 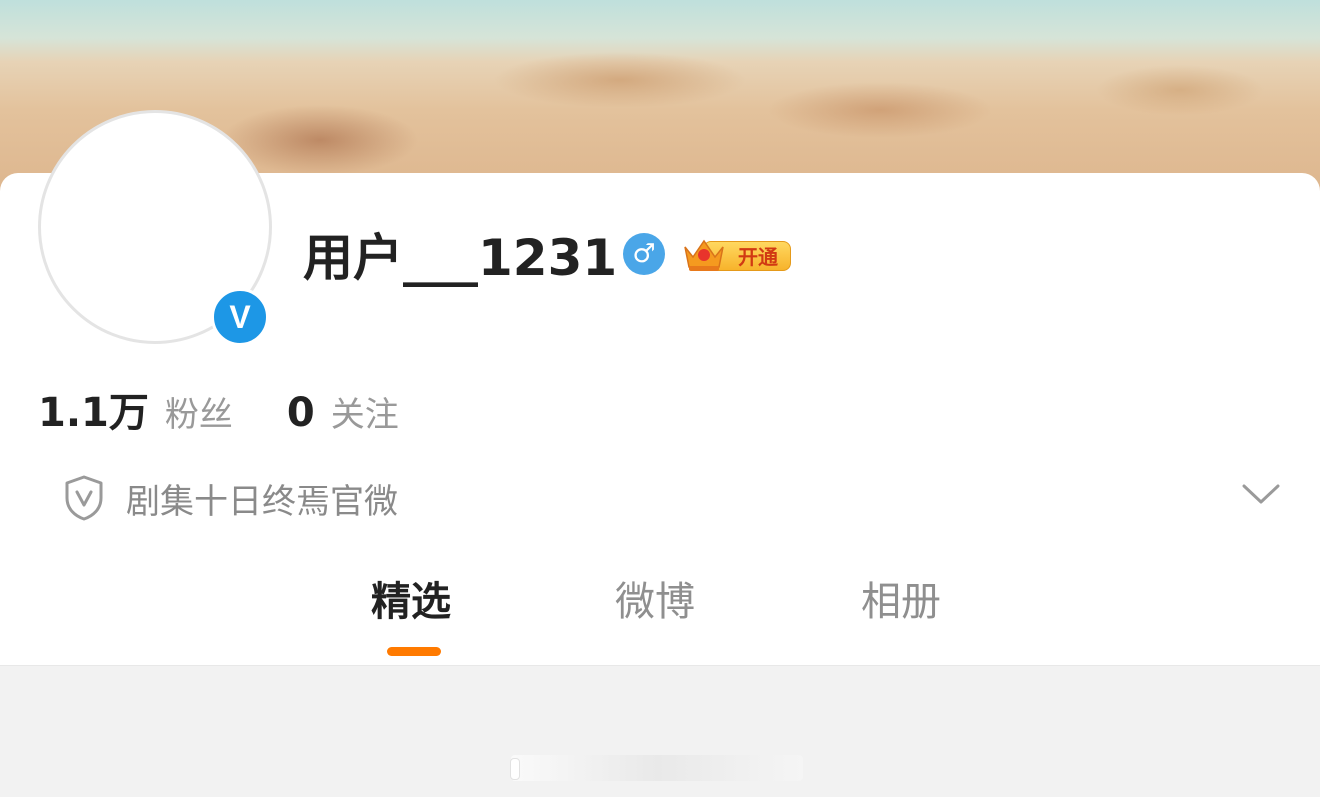 What do you see at coordinates (704, 255) in the screenshot?
I see `crown-icon` at bounding box center [704, 255].